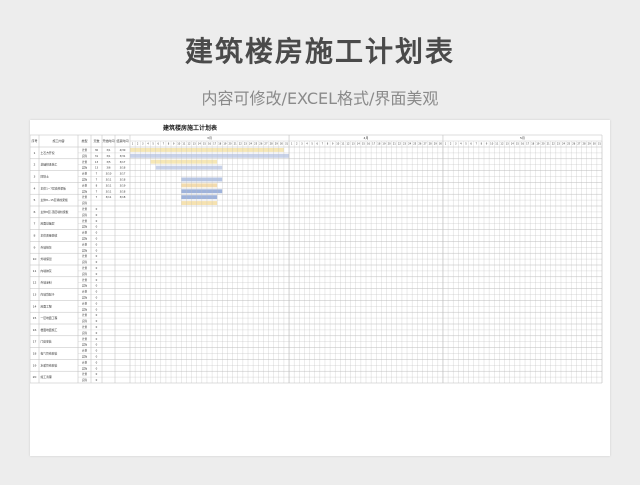  Describe the element at coordinates (55, 212) in the screenshot. I see `task-name: 主体8层-顶层墙柱梁板` at that location.